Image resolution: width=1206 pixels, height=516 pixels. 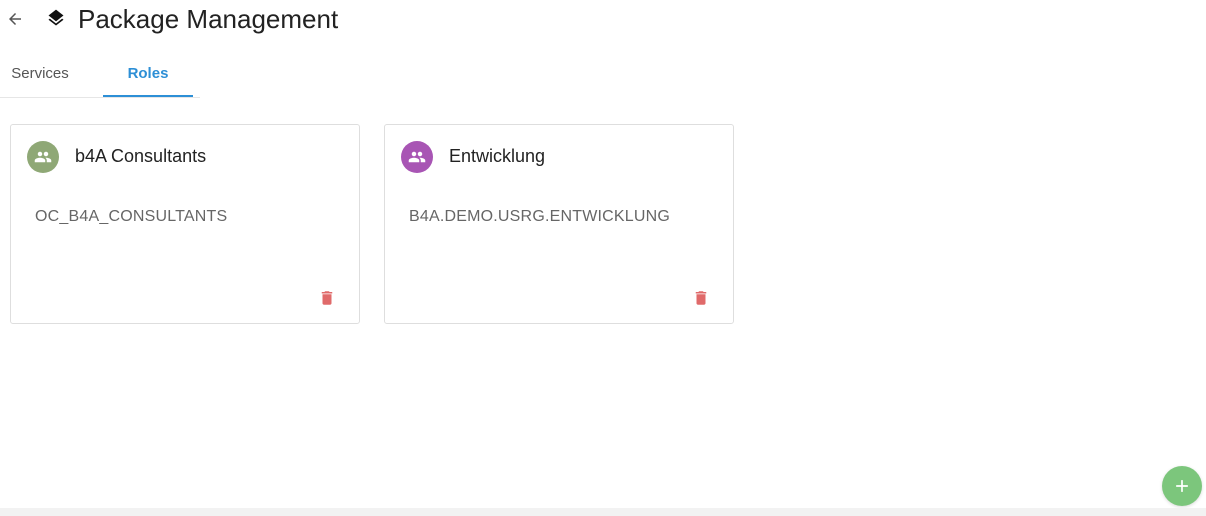 I want to click on tab-roles: Roles, so click(x=148, y=73).